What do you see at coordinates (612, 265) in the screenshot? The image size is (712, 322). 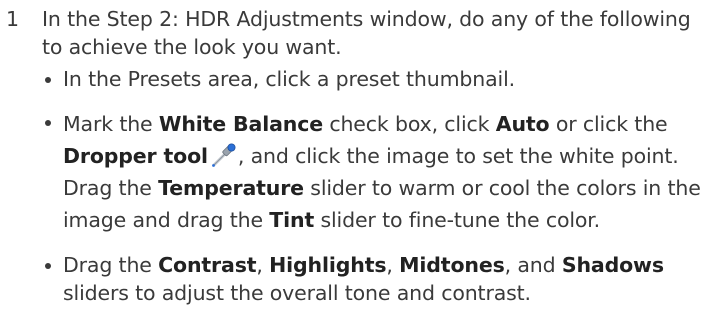 I see `shadows-term: Shadows` at bounding box center [612, 265].